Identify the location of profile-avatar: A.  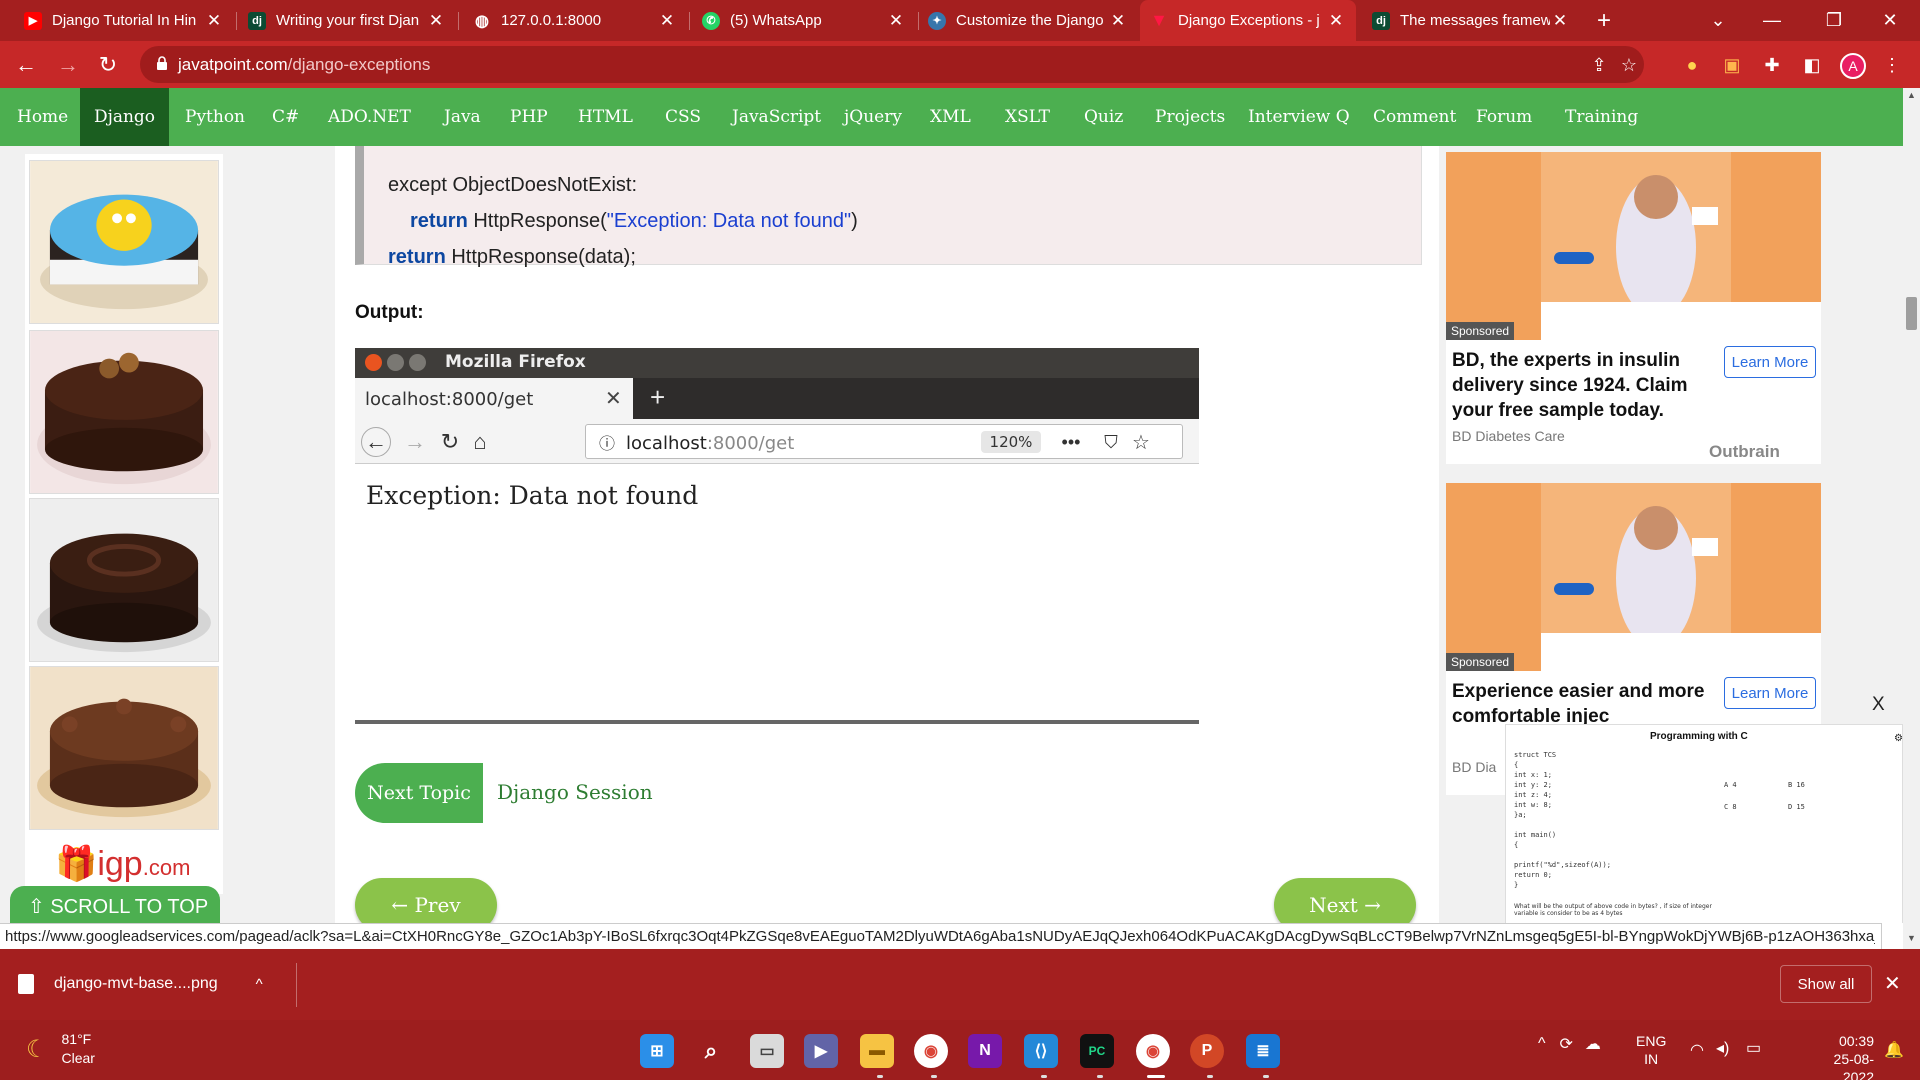
(1853, 66).